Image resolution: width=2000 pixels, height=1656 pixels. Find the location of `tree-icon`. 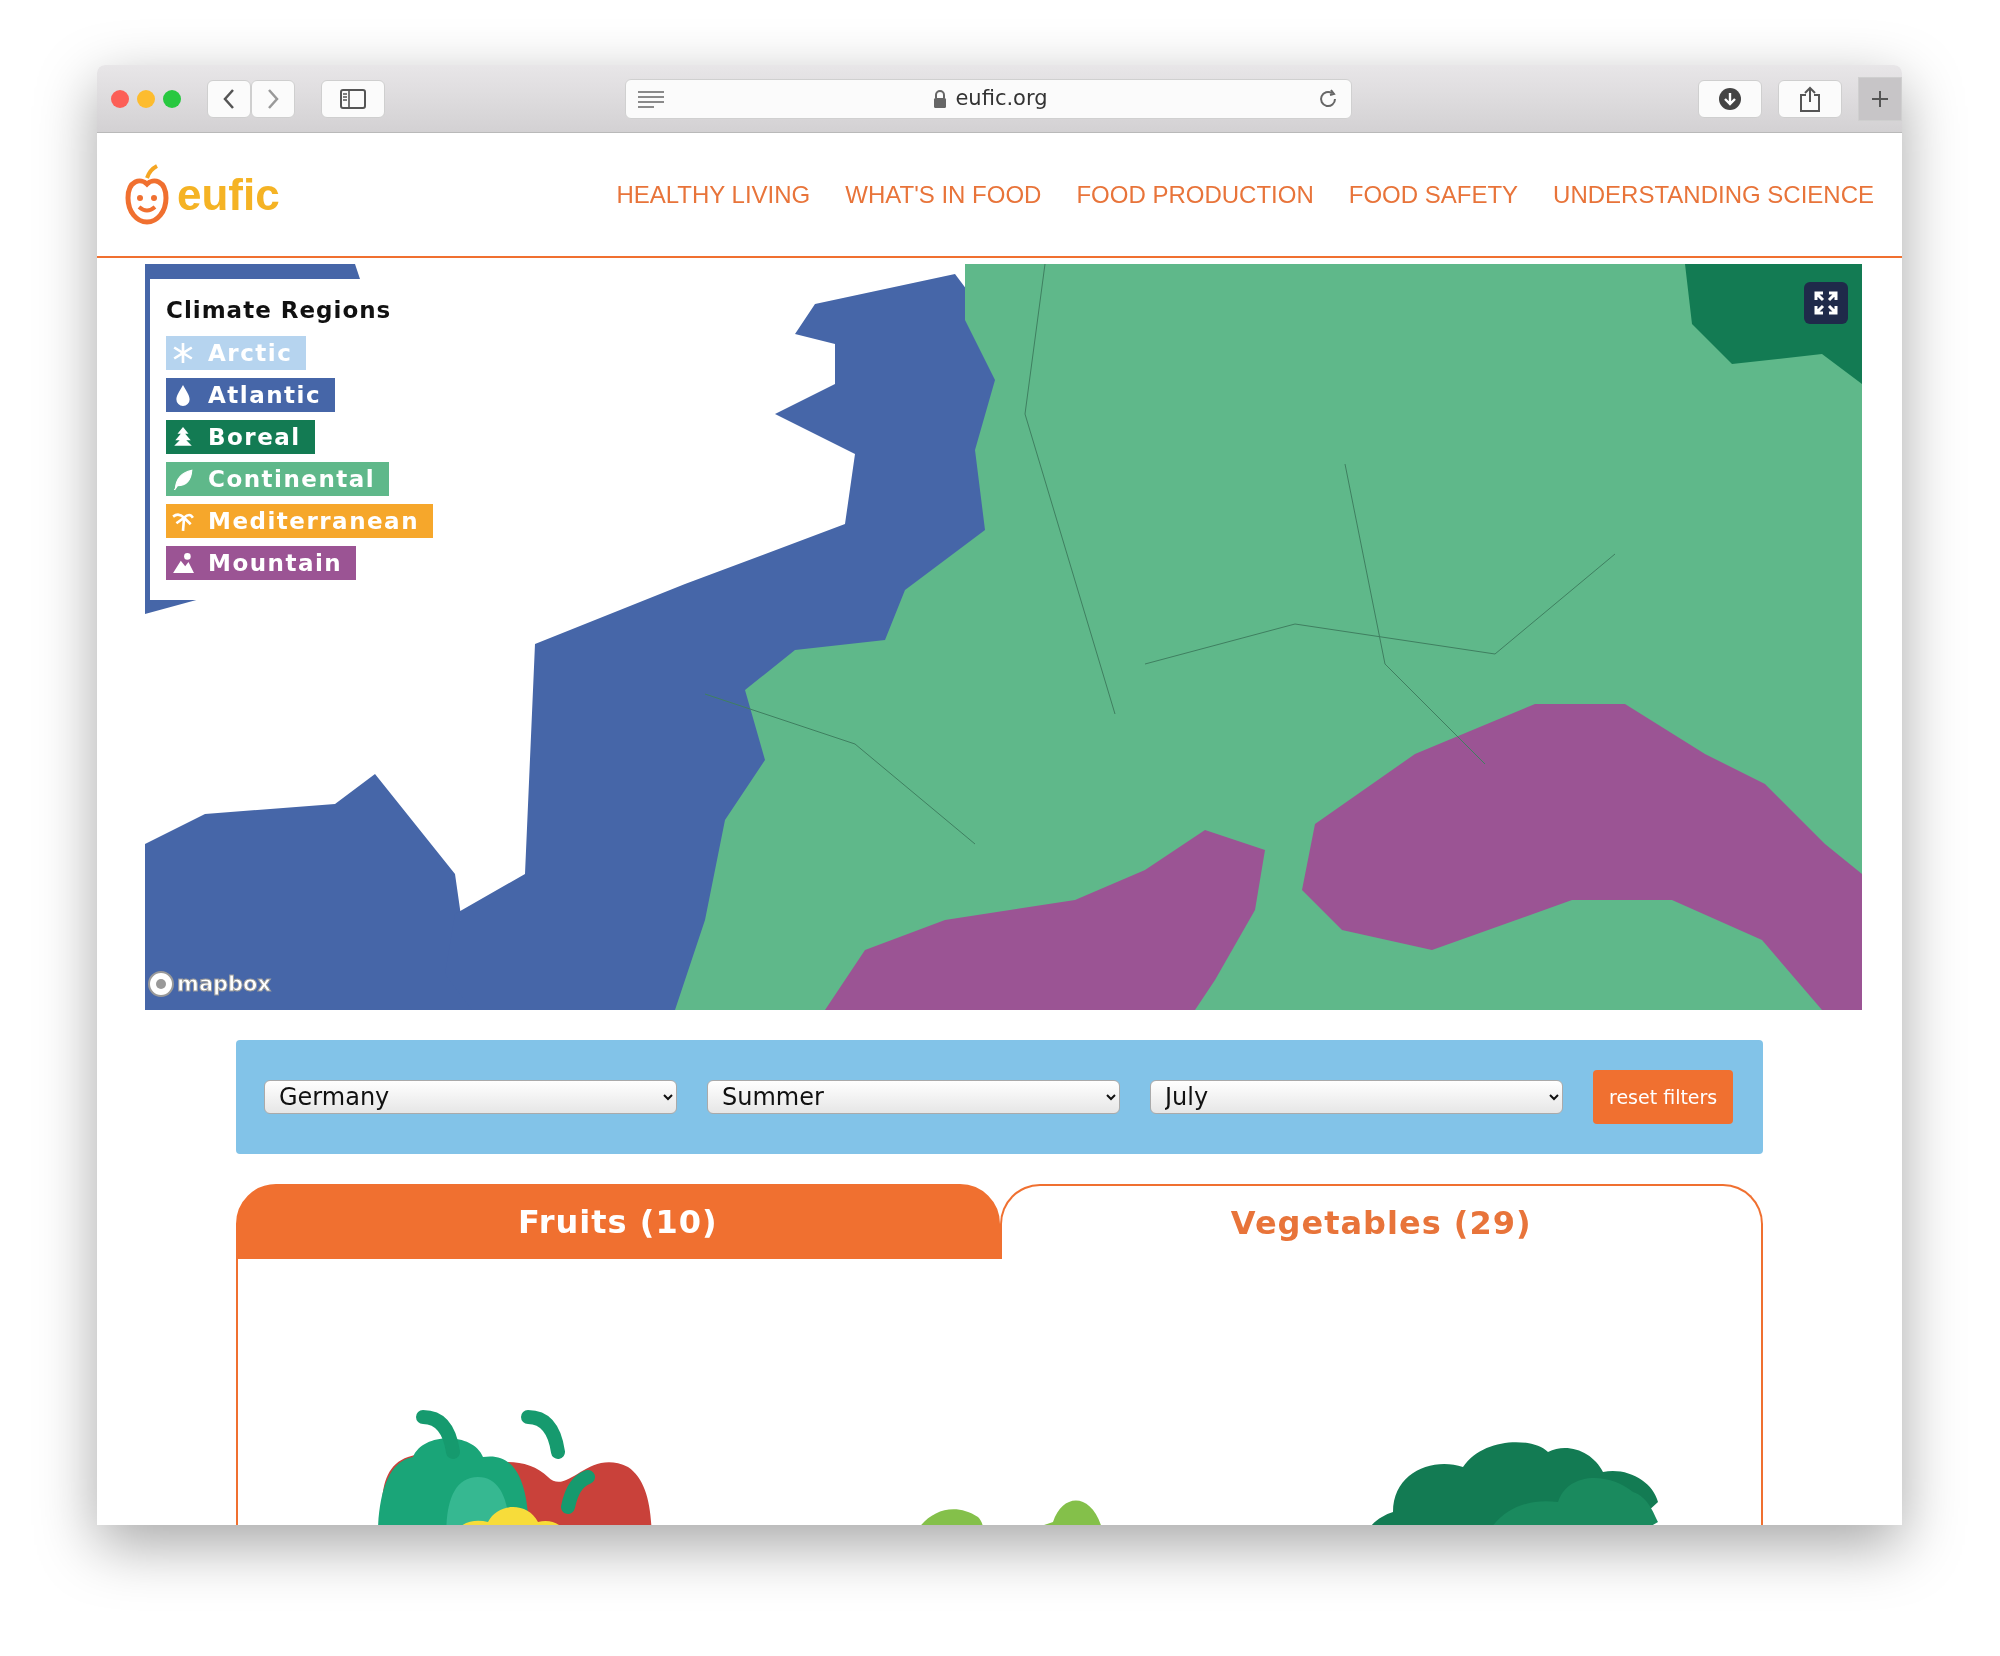

tree-icon is located at coordinates (183, 436).